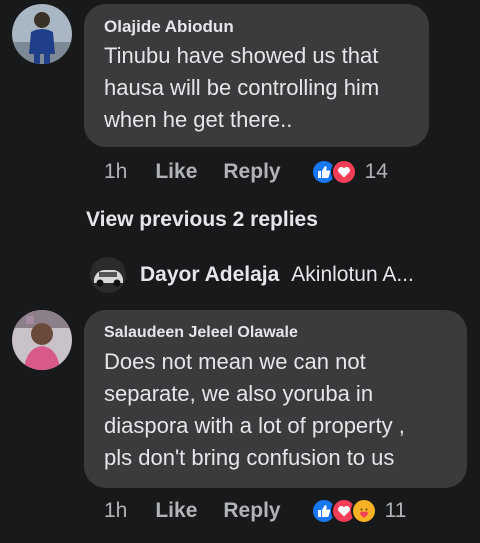  Describe the element at coordinates (363, 511) in the screenshot. I see `care-reaction-icon` at that location.